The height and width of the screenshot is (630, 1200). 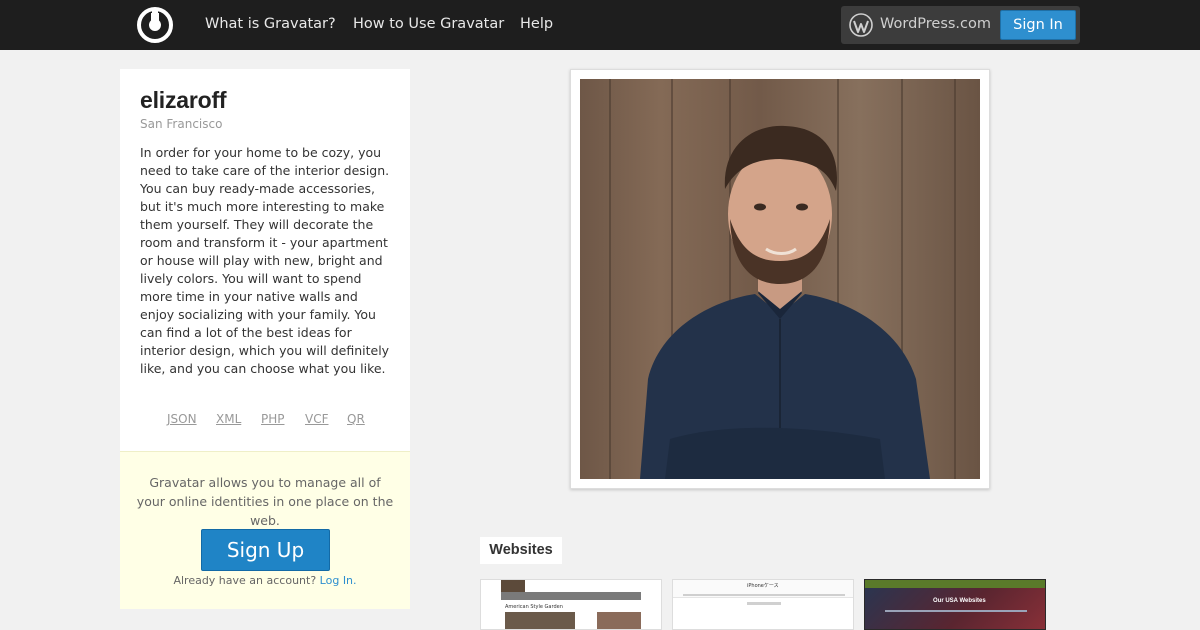 I want to click on promo-login-line: Already have an account? Log In., so click(x=265, y=580).